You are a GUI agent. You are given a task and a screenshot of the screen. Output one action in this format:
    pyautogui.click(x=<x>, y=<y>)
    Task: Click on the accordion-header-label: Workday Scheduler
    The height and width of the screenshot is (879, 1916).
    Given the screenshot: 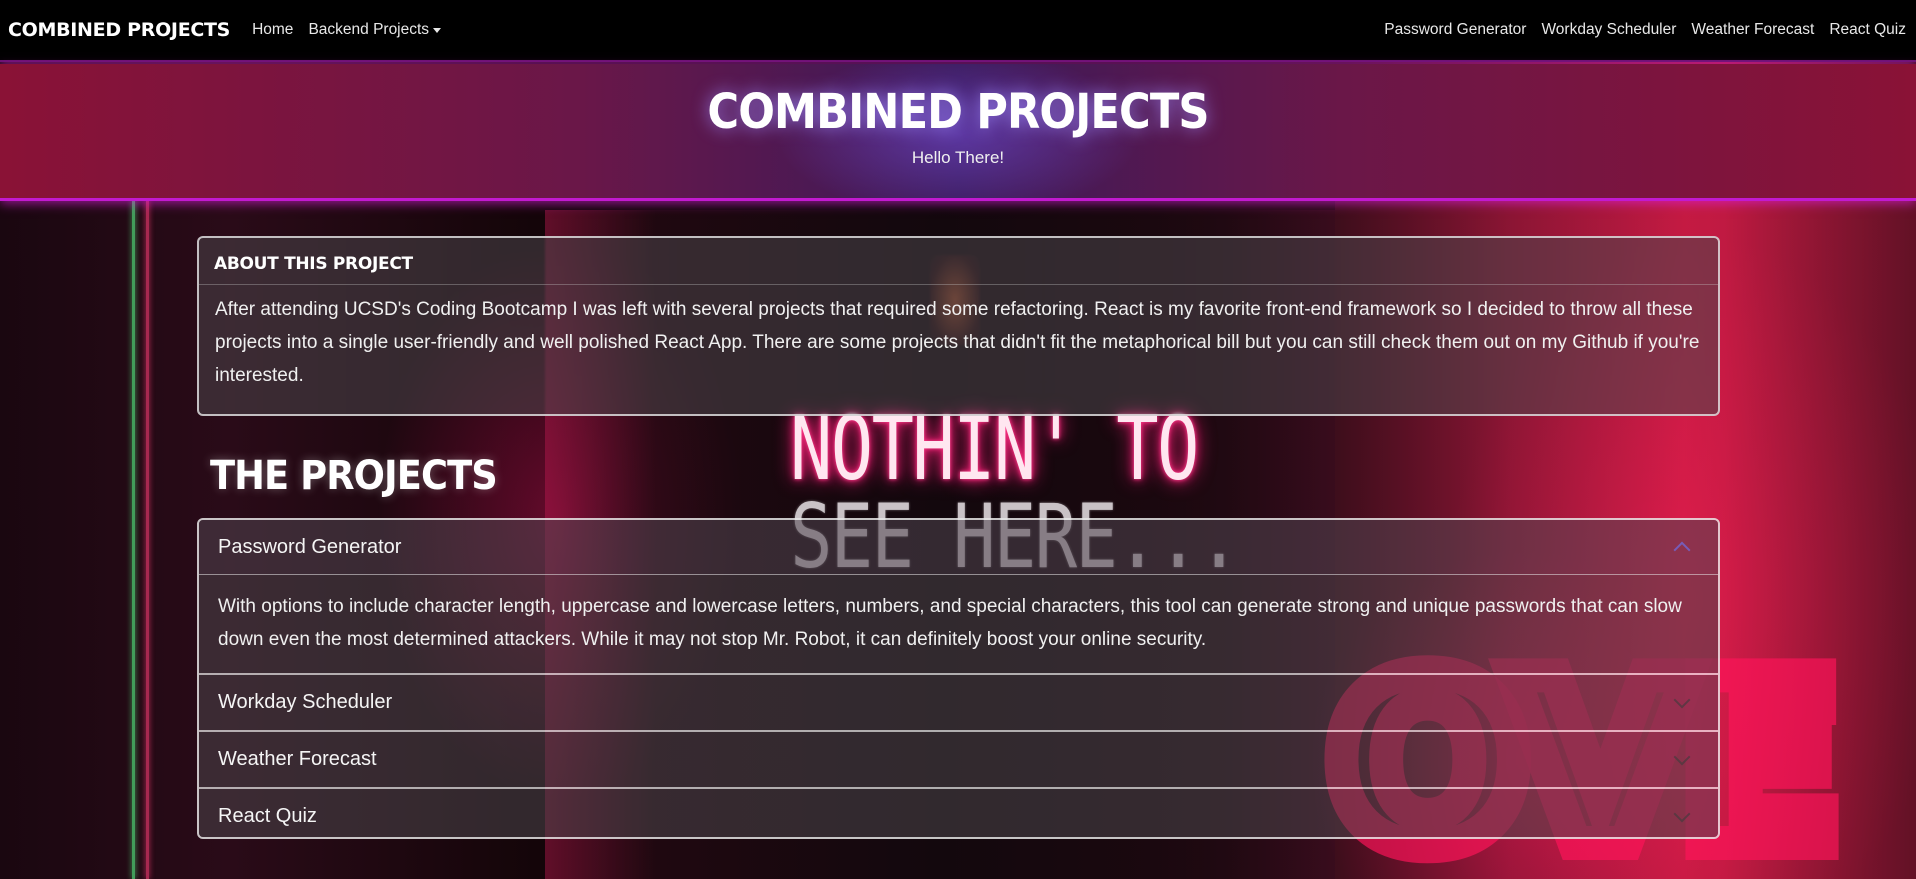 What is the action you would take?
    pyautogui.click(x=305, y=702)
    